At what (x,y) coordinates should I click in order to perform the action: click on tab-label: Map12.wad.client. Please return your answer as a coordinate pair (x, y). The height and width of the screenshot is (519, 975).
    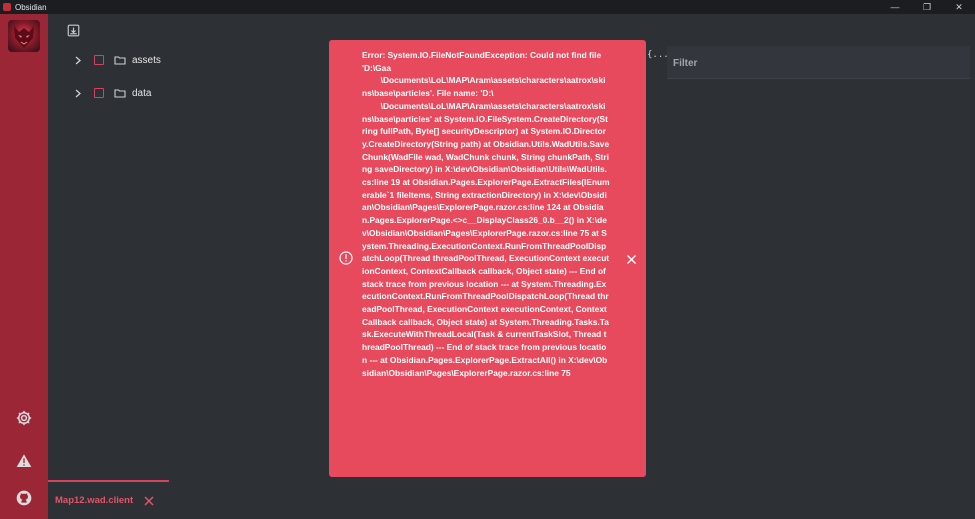
    Looking at the image, I should click on (94, 500).